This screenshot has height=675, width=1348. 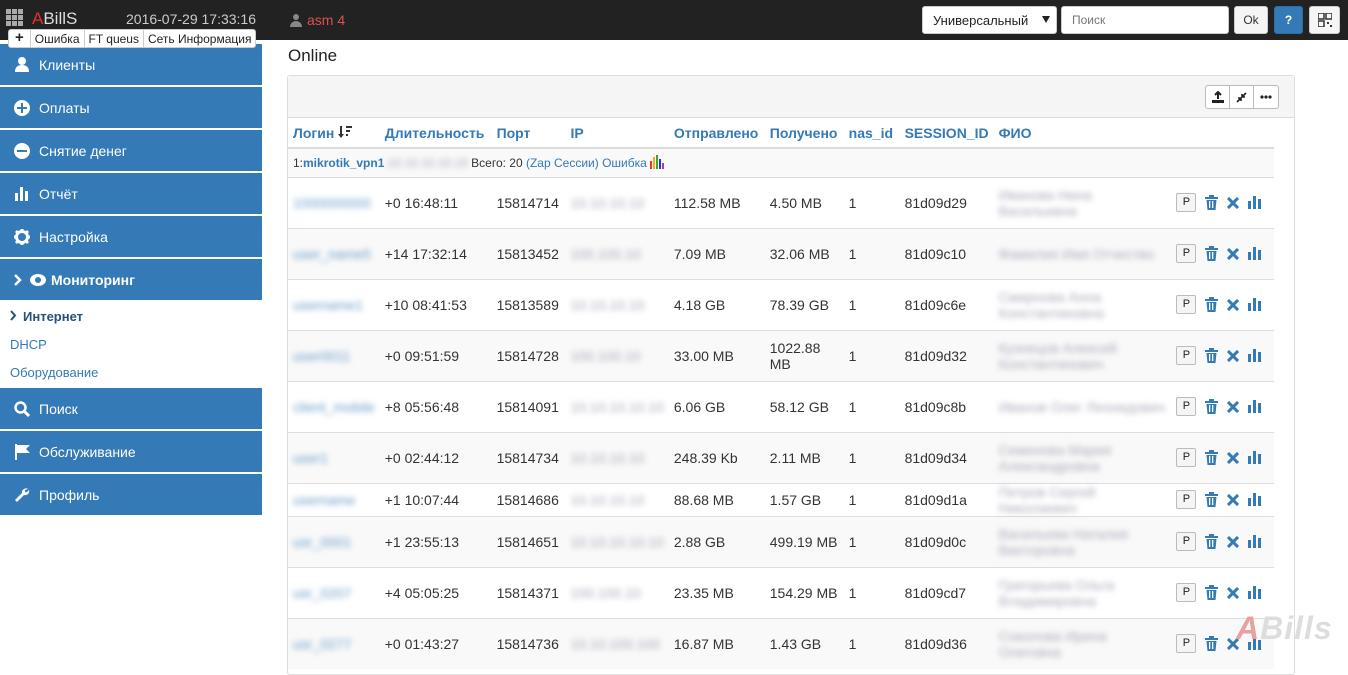 I want to click on sidebar-subitem-internet: Интернет, so click(x=131, y=316).